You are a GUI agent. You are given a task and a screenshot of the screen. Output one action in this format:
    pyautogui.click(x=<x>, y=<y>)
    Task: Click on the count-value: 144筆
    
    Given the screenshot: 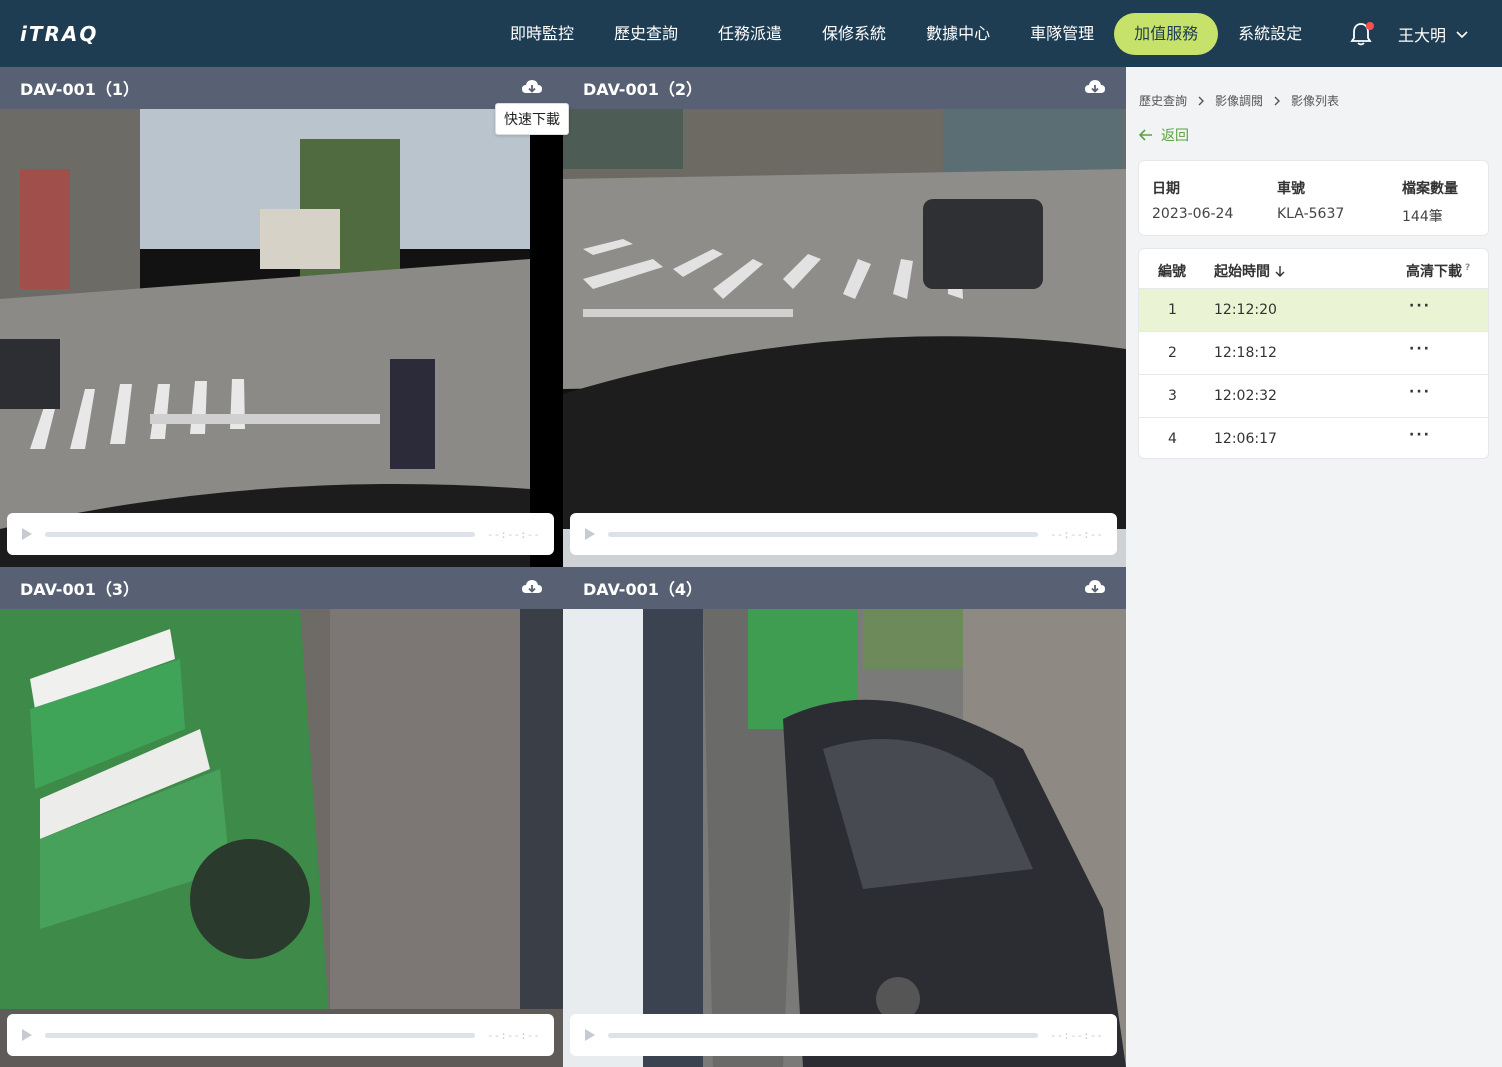 What is the action you would take?
    pyautogui.click(x=1422, y=217)
    